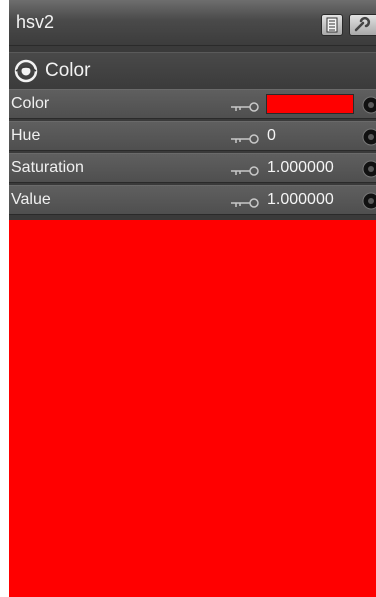 The width and height of the screenshot is (376, 597). I want to click on param-label-color: Color, so click(30, 103).